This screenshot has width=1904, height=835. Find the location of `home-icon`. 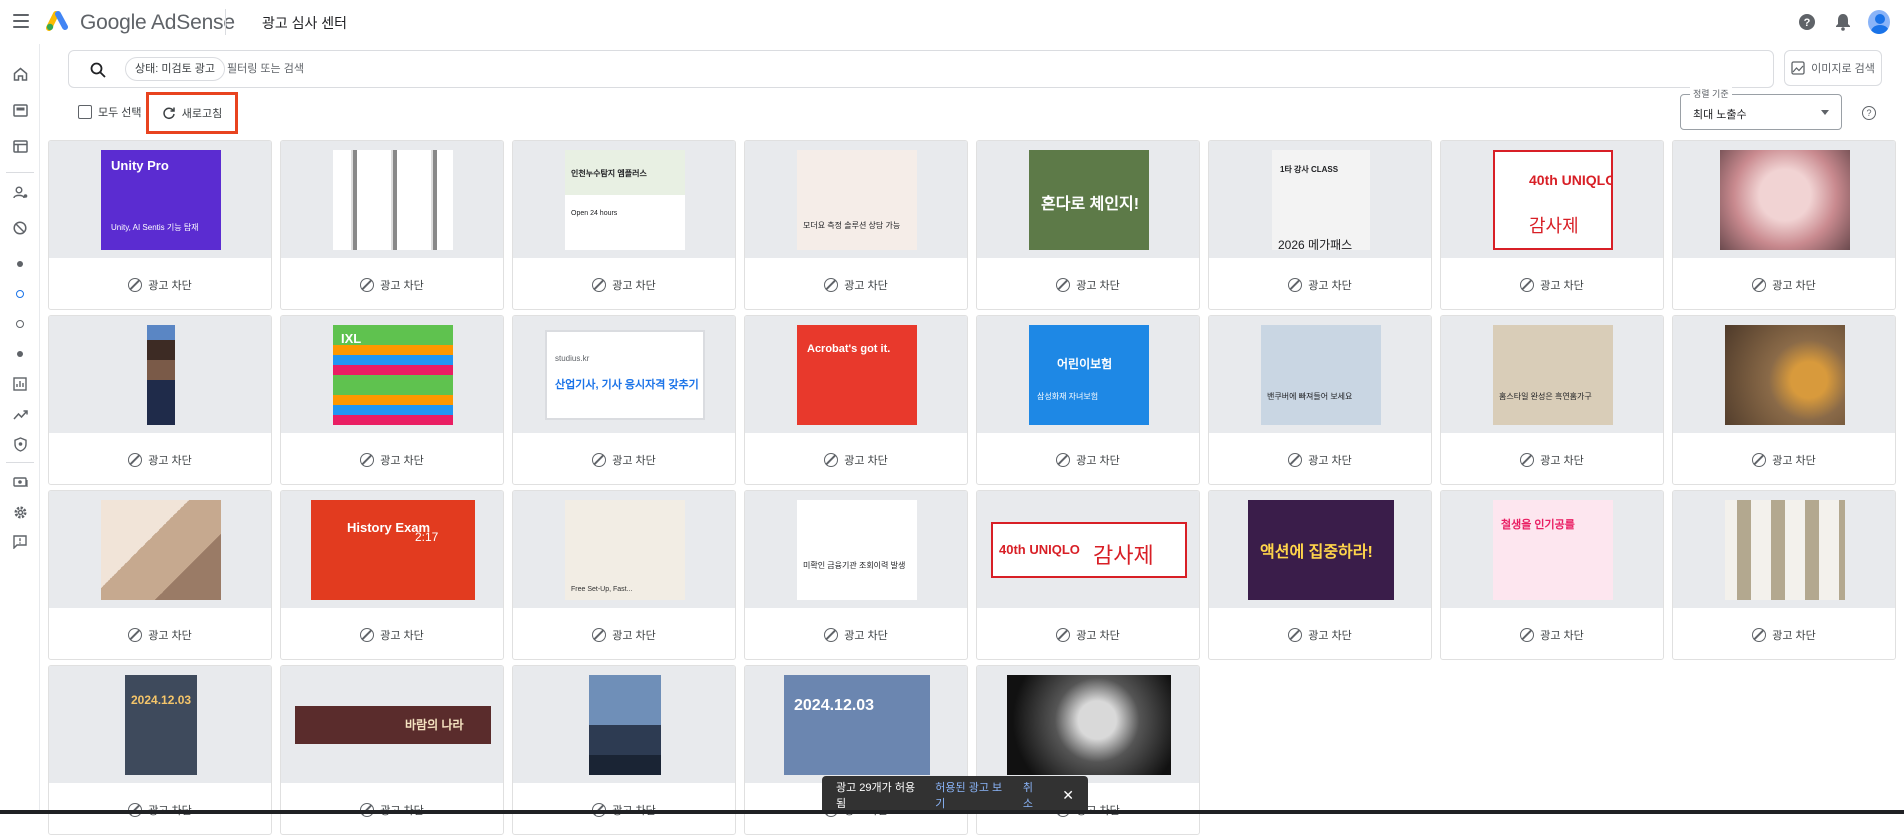

home-icon is located at coordinates (20, 74).